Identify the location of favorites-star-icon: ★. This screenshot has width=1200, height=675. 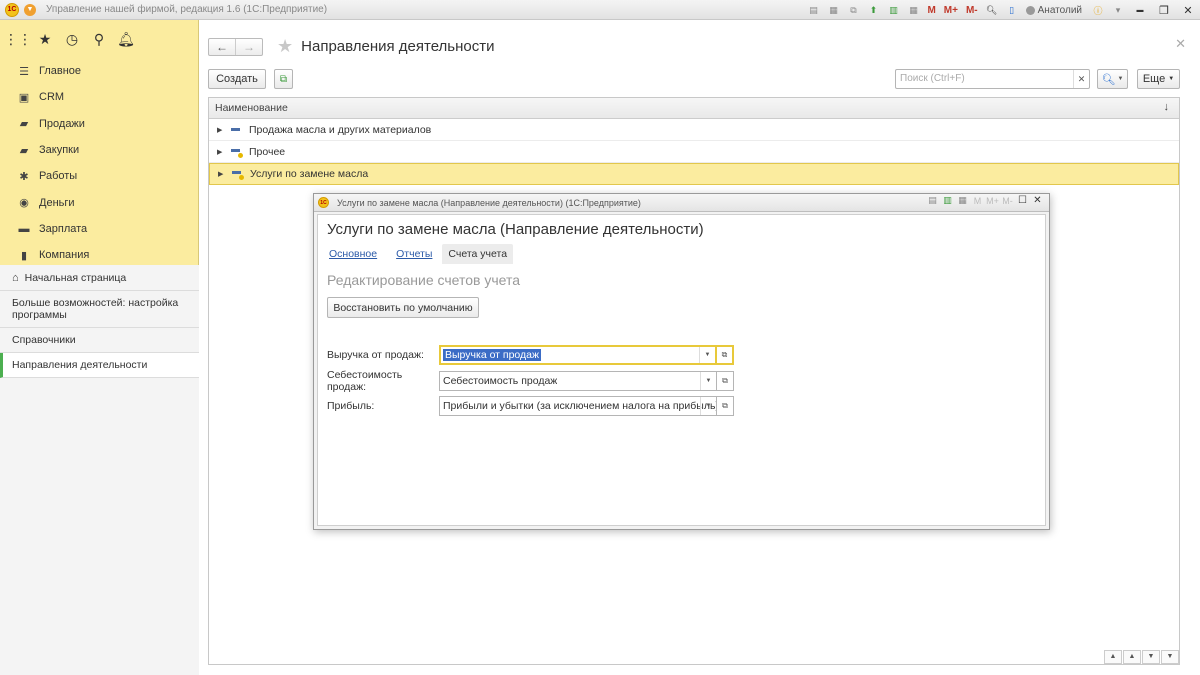
(45, 39).